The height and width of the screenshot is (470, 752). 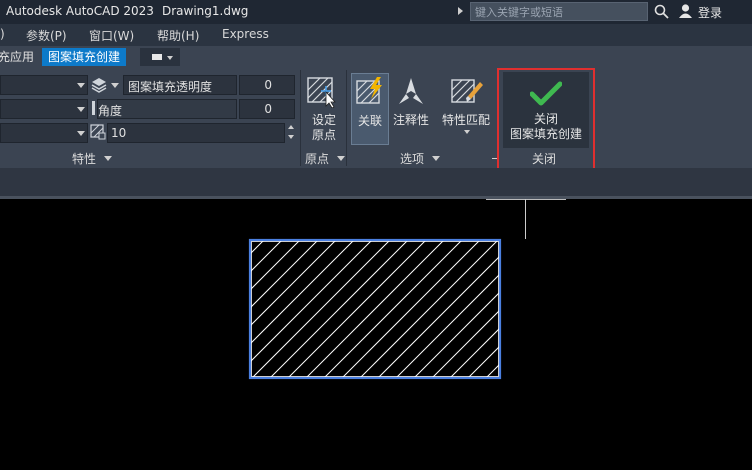 What do you see at coordinates (661, 11) in the screenshot?
I see `search-icon` at bounding box center [661, 11].